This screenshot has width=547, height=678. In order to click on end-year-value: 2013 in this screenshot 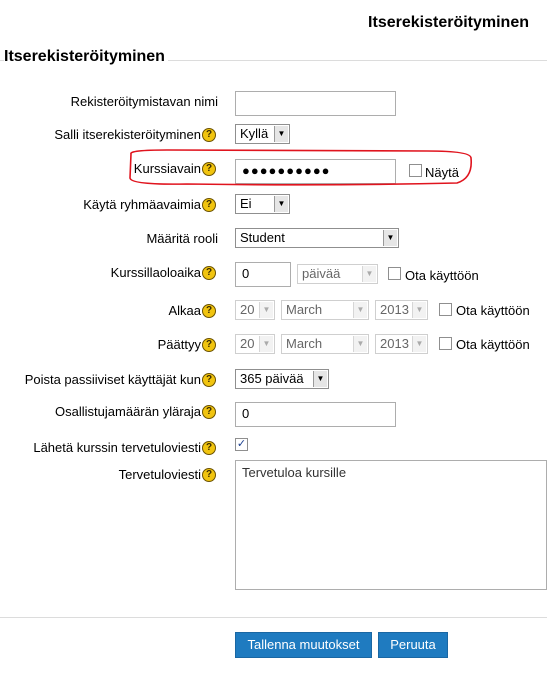, I will do `click(394, 343)`.